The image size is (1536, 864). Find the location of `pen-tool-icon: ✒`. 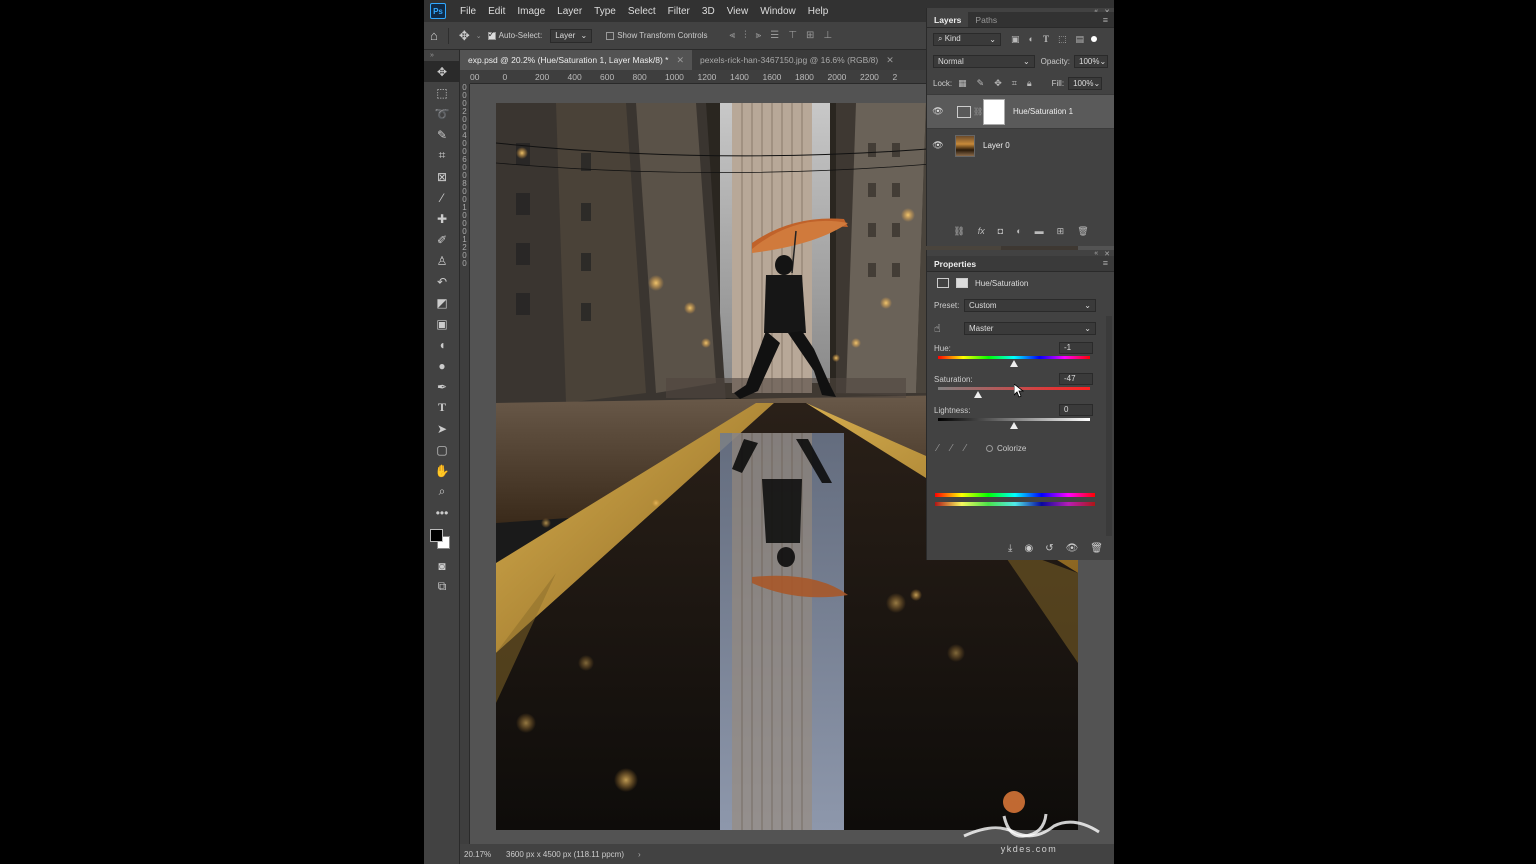

pen-tool-icon: ✒ is located at coordinates (442, 386).